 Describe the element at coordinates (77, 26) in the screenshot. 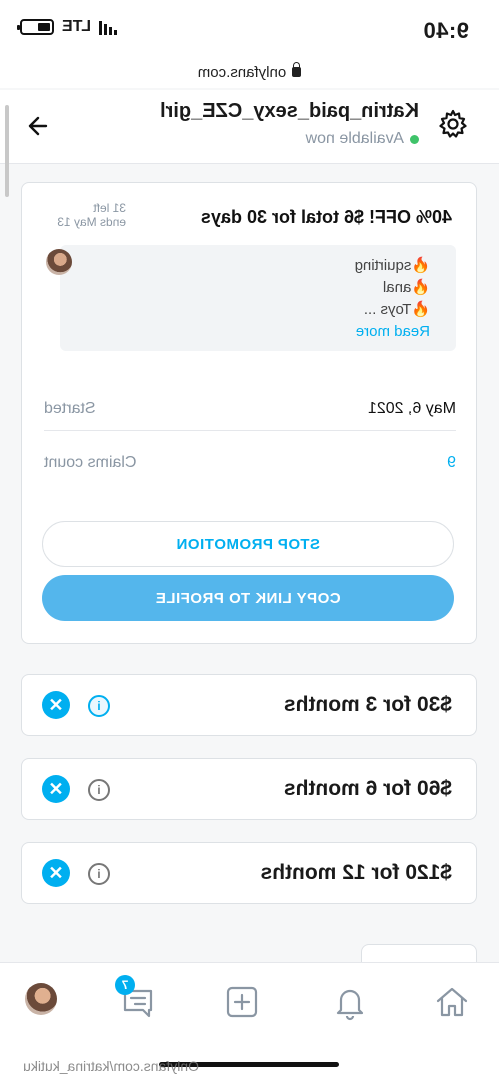

I see `network-label: LTE` at that location.